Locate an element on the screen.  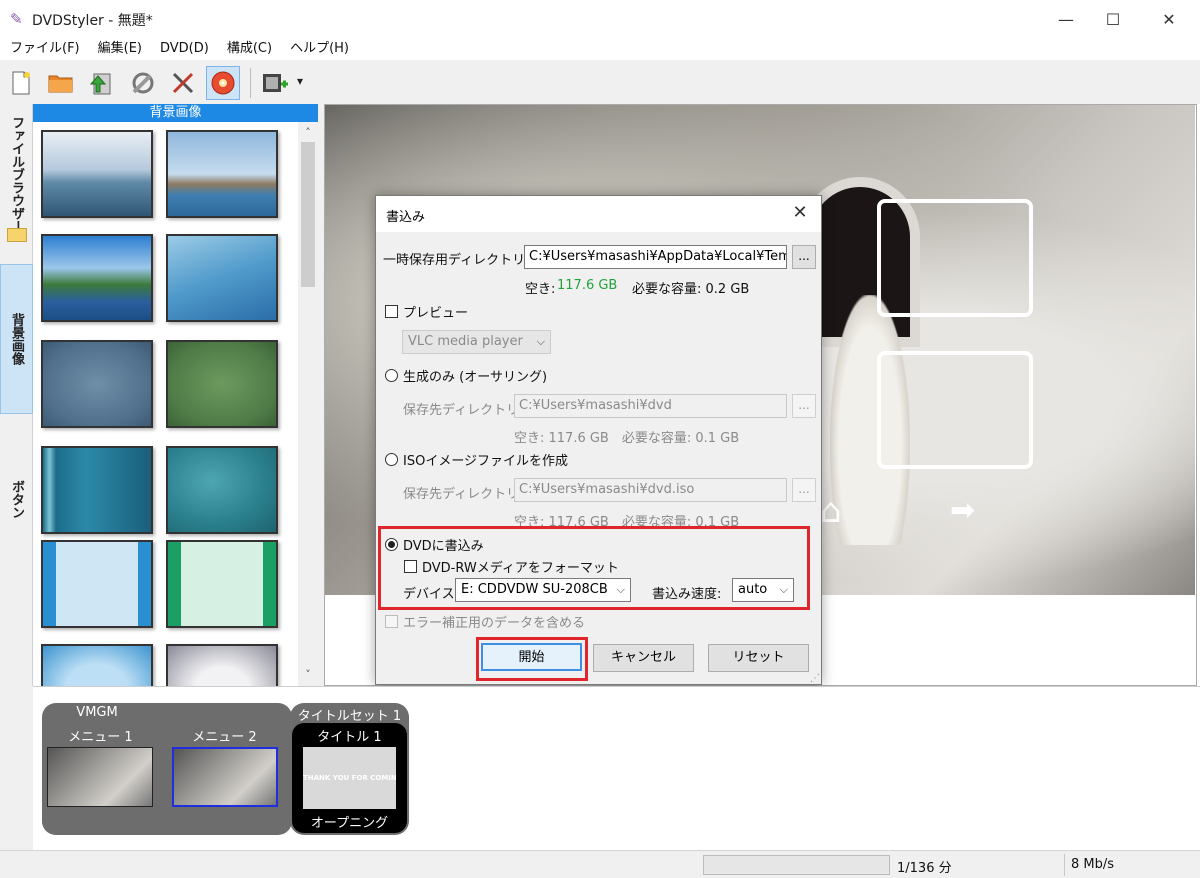
preview-label: プレビュー is located at coordinates (436, 313).